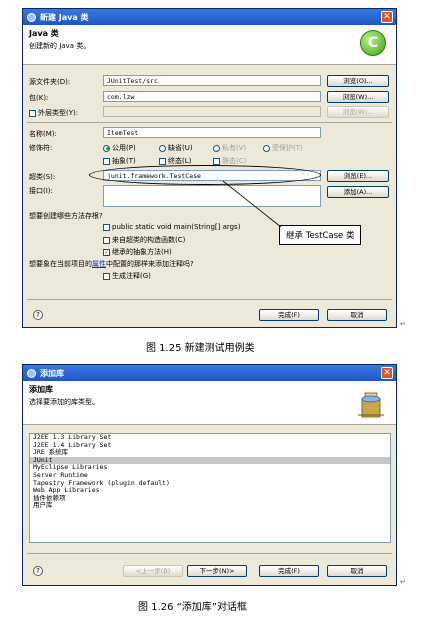 This screenshot has height=624, width=426. Describe the element at coordinates (149, 240) in the screenshot. I see `constructor-label: 来自超类的构造函数(C)` at that location.